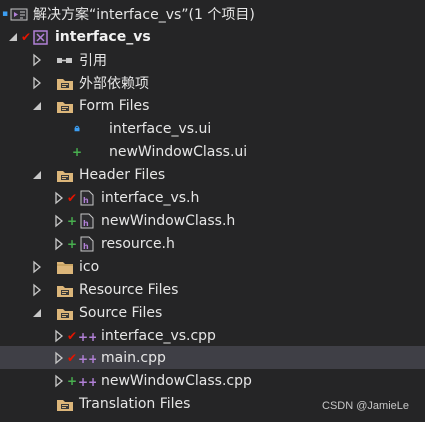 The image size is (425, 422). Describe the element at coordinates (212, 243) in the screenshot. I see `header-file-row: + resource.h` at that location.